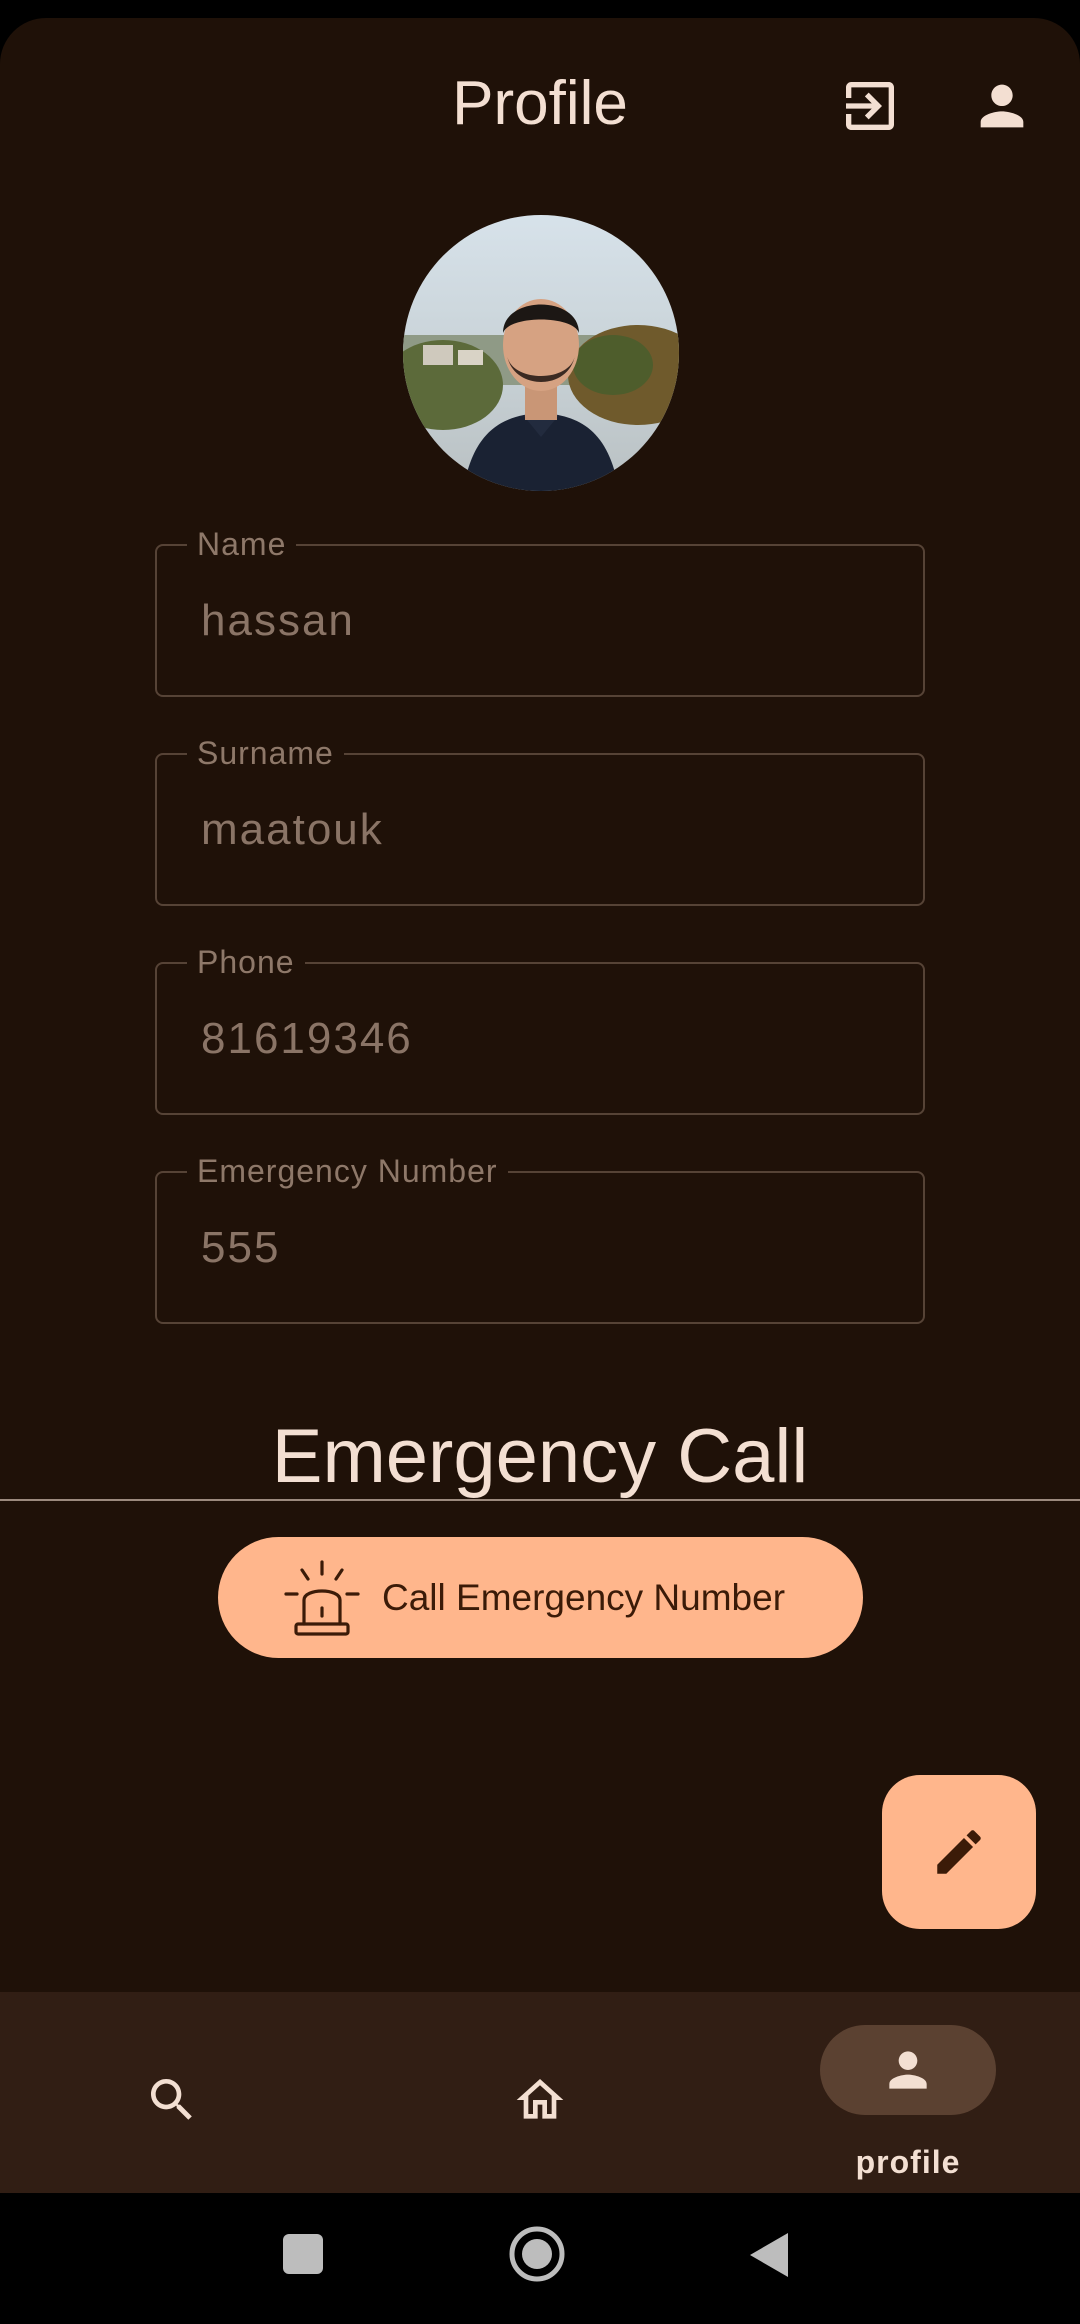 Image resolution: width=1080 pixels, height=2324 pixels. Describe the element at coordinates (303, 2254) in the screenshot. I see `recents-icon` at that location.